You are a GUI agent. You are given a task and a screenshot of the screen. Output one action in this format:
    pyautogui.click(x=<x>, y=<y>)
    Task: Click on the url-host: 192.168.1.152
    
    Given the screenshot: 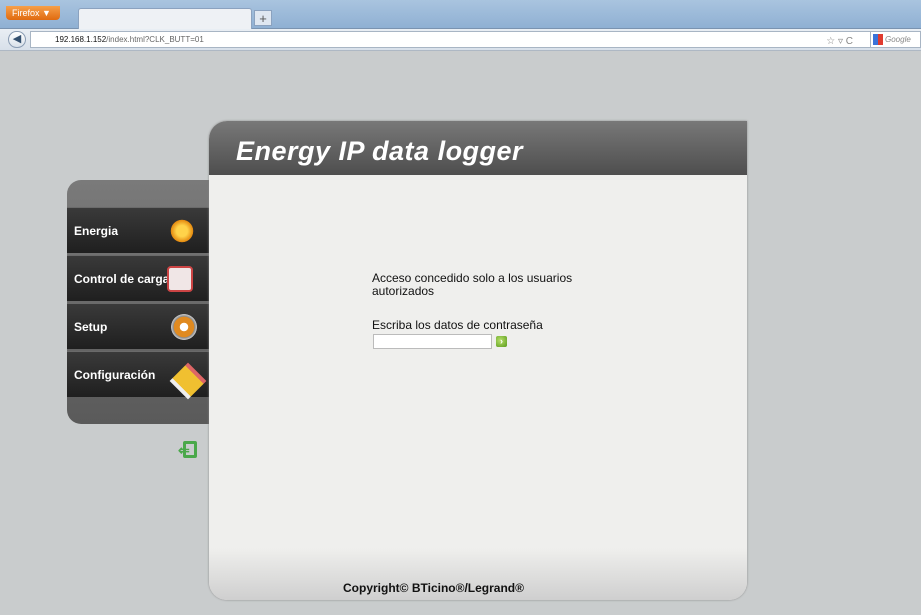 What is the action you would take?
    pyautogui.click(x=81, y=39)
    